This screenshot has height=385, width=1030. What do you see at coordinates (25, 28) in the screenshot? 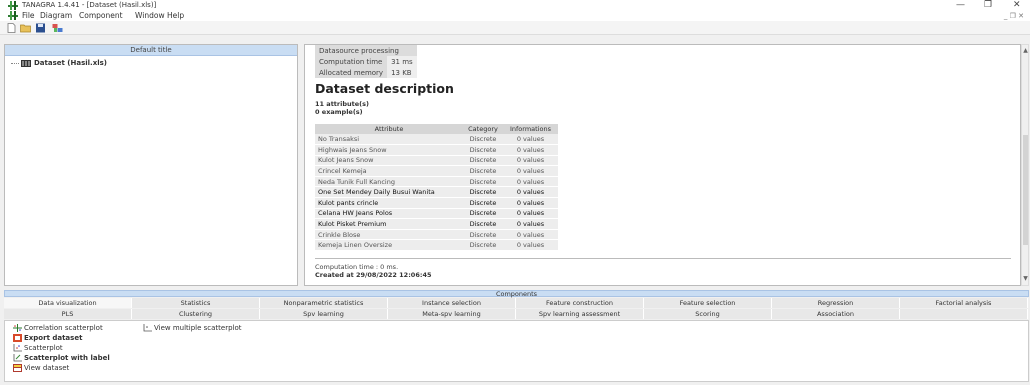
I see `open-folder-icon` at bounding box center [25, 28].